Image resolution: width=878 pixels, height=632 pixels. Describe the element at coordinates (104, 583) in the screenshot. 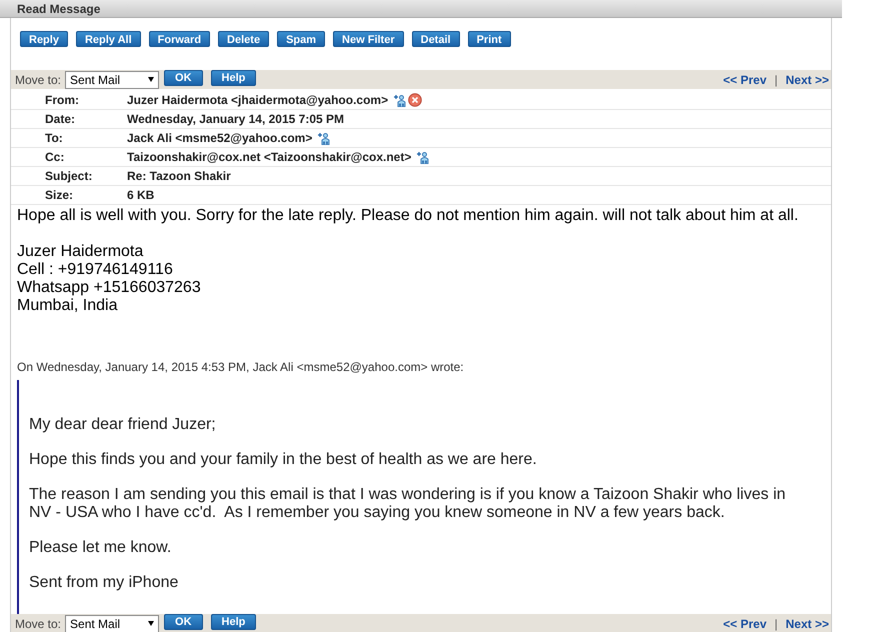

I see `message-paragraph: Sent from my iPhone` at that location.